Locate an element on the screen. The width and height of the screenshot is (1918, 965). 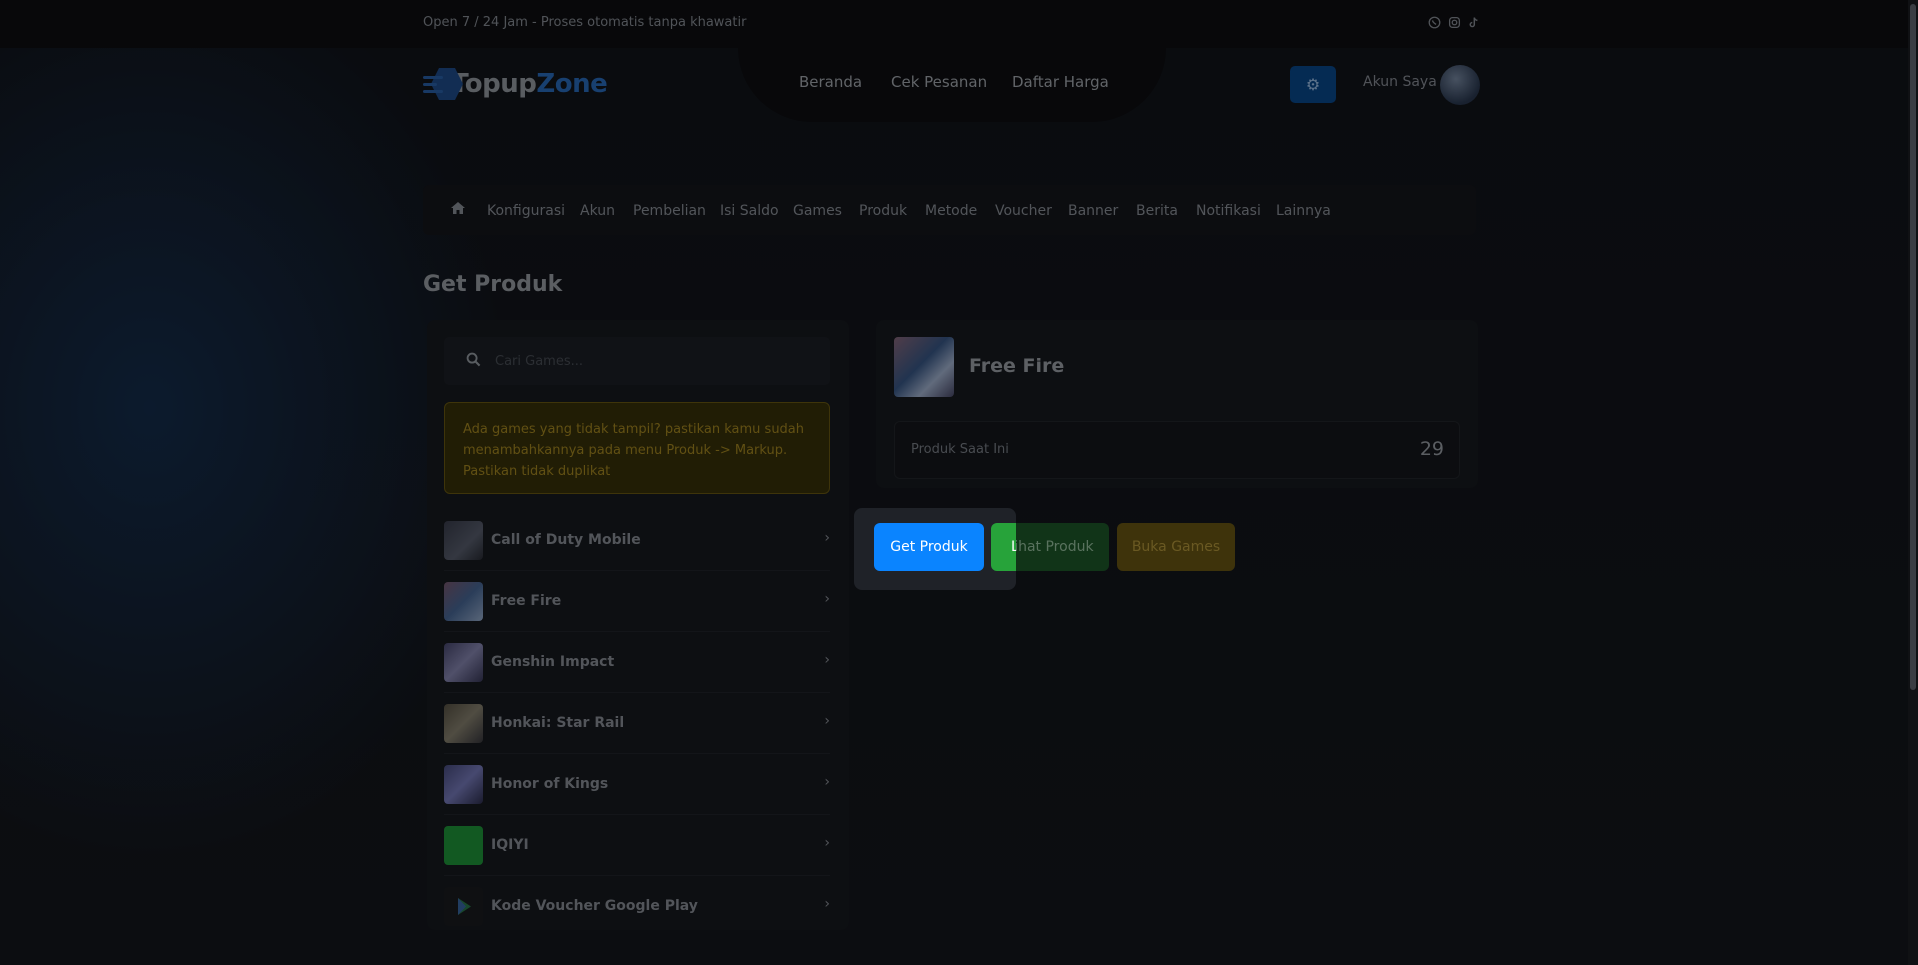
game-list-item: Call of Duty Mobile › is located at coordinates (637, 541).